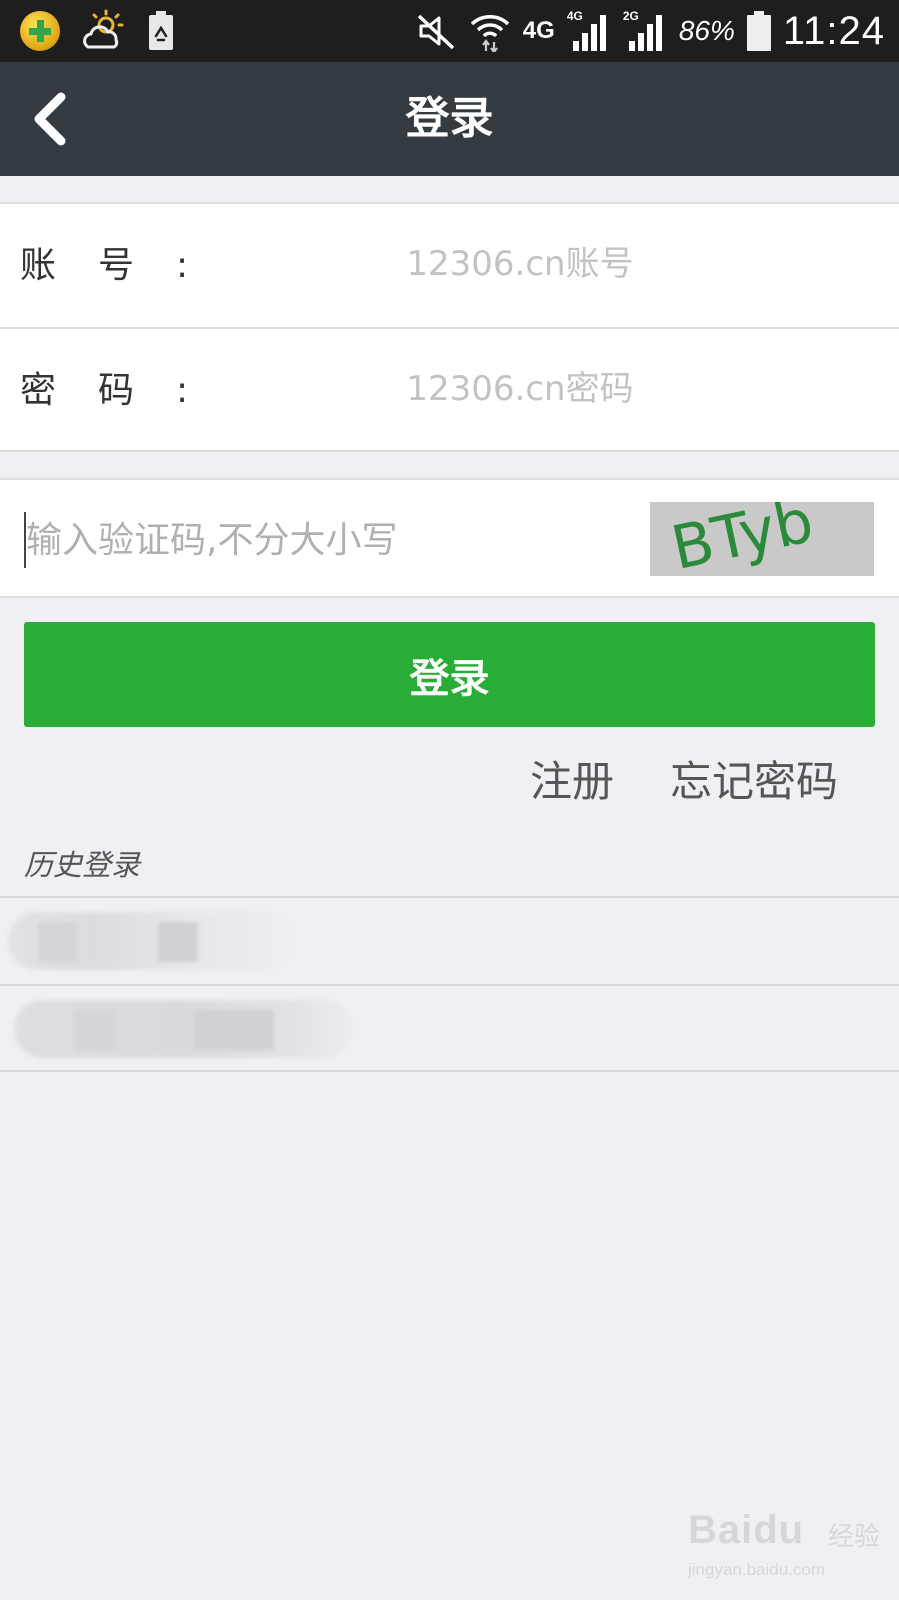 The width and height of the screenshot is (899, 1600). What do you see at coordinates (104, 390) in the screenshot?
I see `password-label: 密码:` at bounding box center [104, 390].